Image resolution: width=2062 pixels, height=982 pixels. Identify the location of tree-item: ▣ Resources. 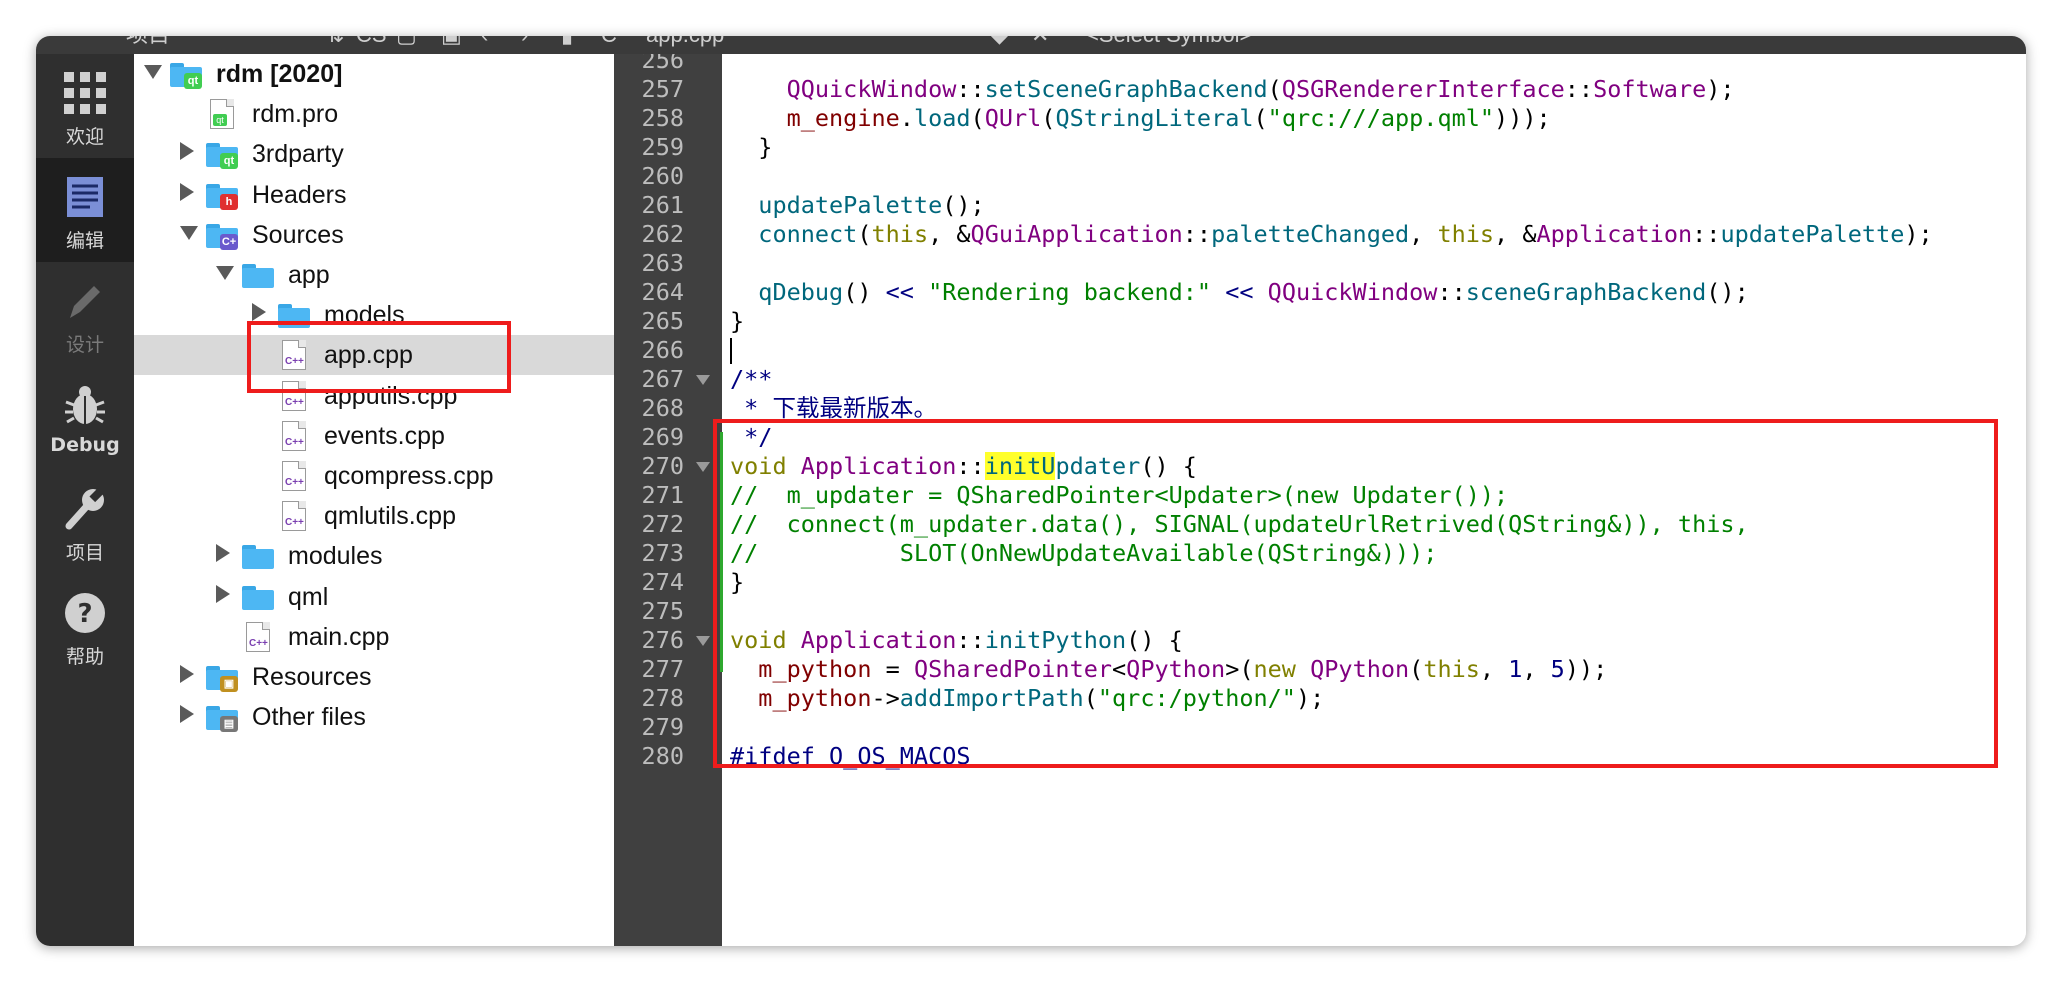
(374, 677).